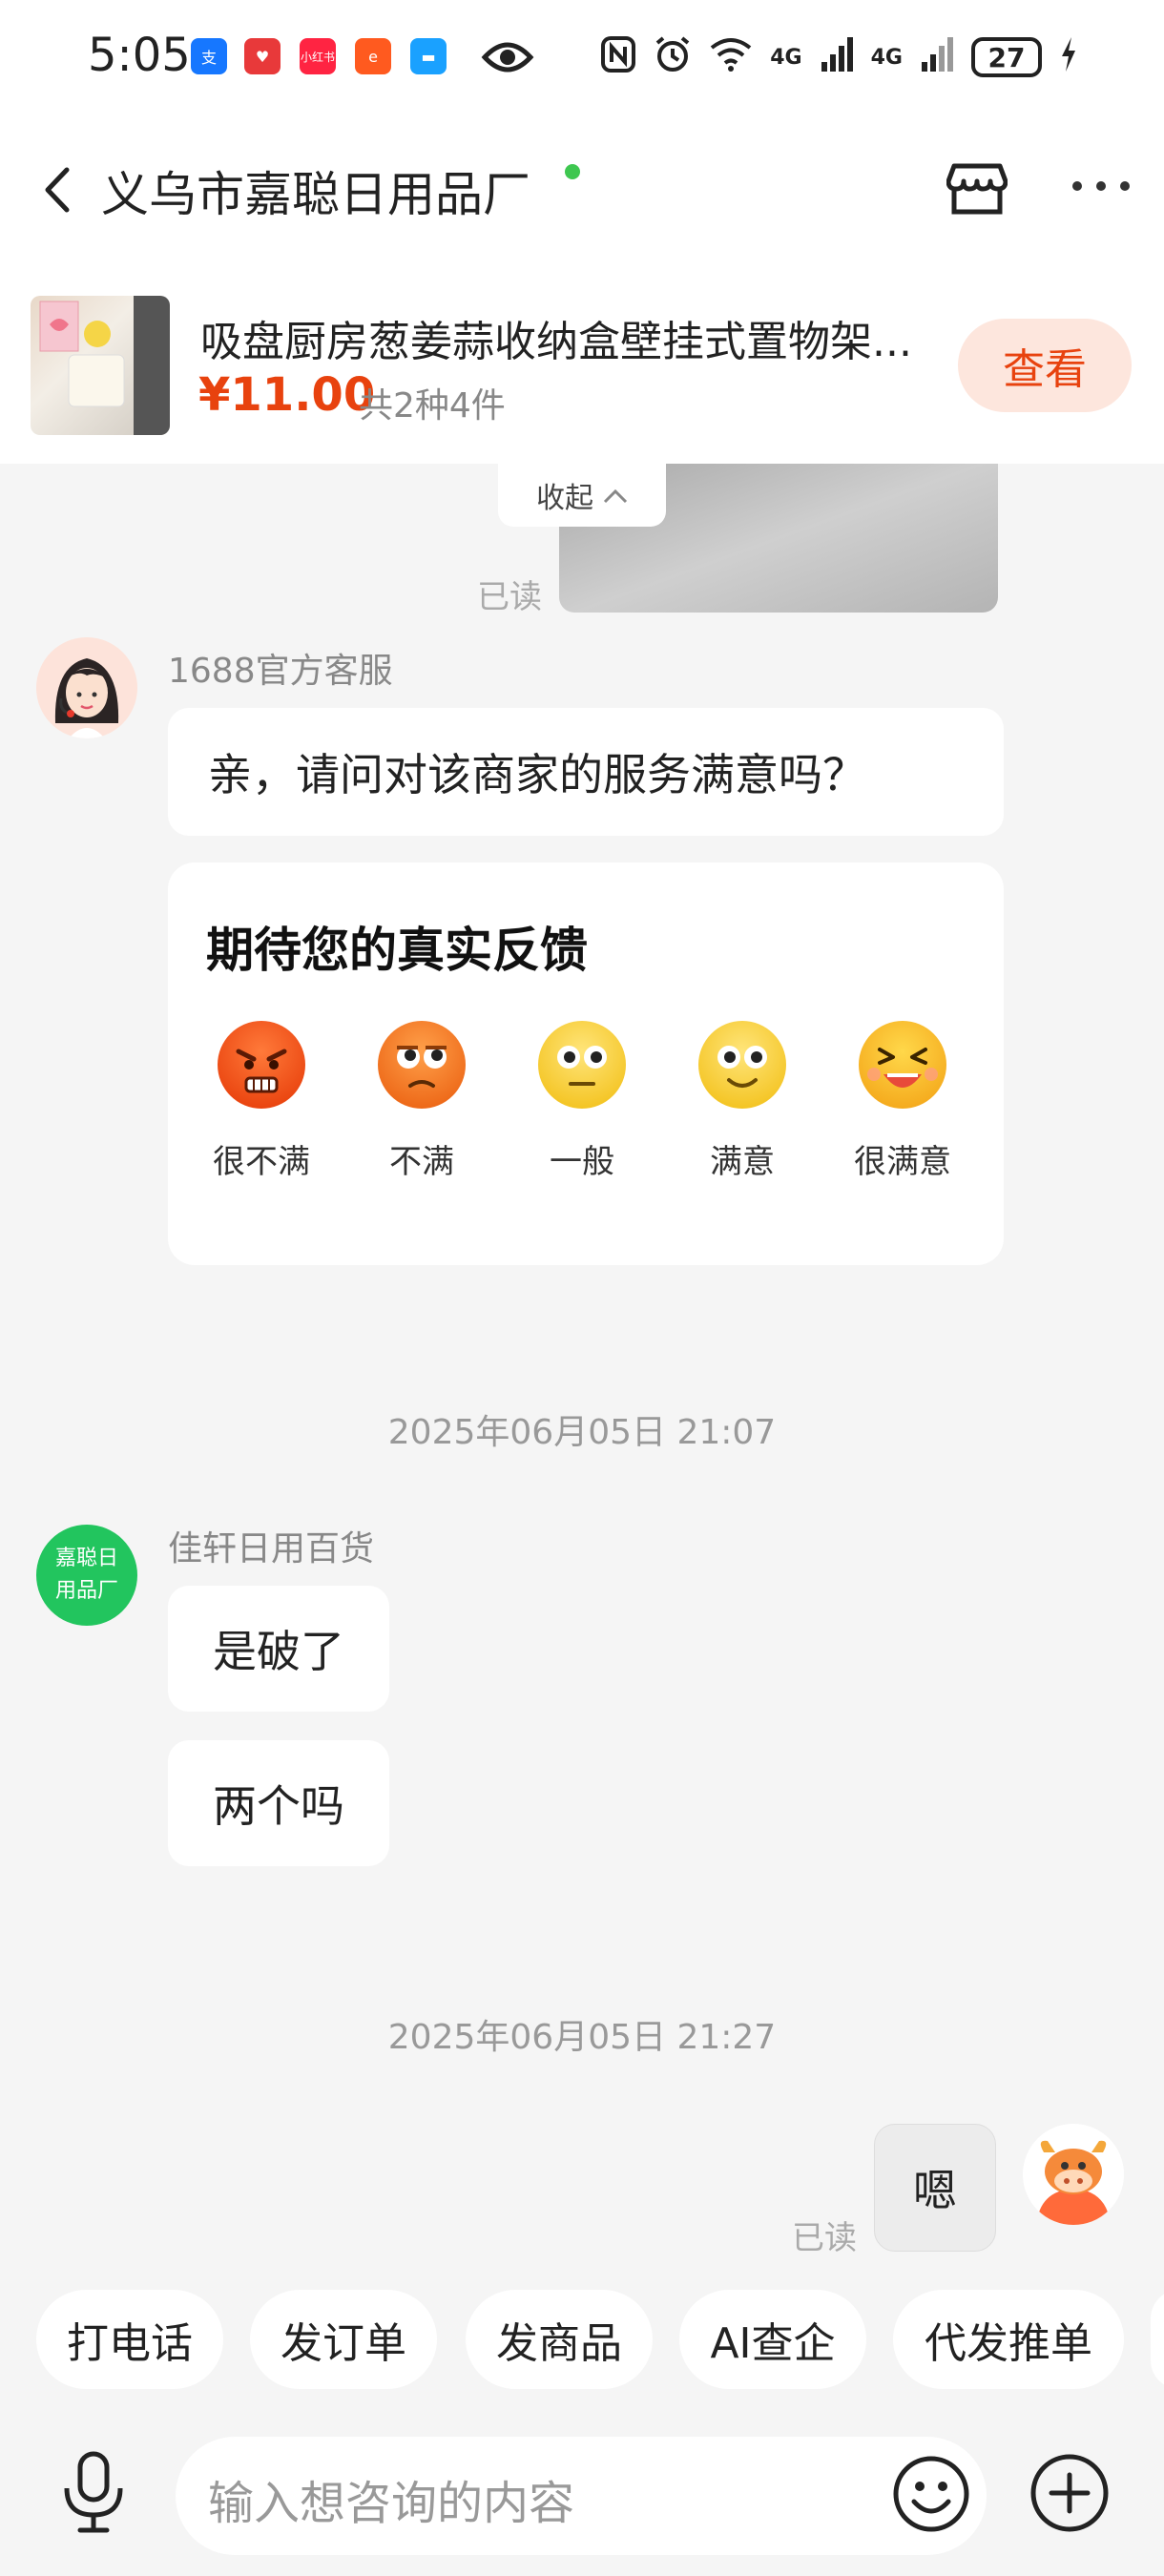 This screenshot has width=1164, height=2576. I want to click on service-sender-name: 1688官方客服, so click(280, 671).